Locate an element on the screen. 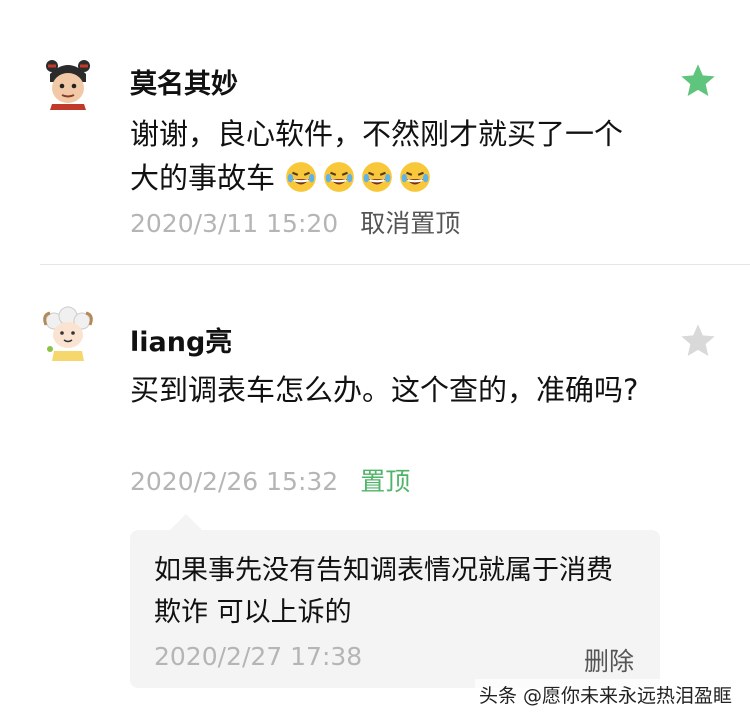 This screenshot has height=722, width=750. delete-reply-button: 删除 is located at coordinates (609, 660).